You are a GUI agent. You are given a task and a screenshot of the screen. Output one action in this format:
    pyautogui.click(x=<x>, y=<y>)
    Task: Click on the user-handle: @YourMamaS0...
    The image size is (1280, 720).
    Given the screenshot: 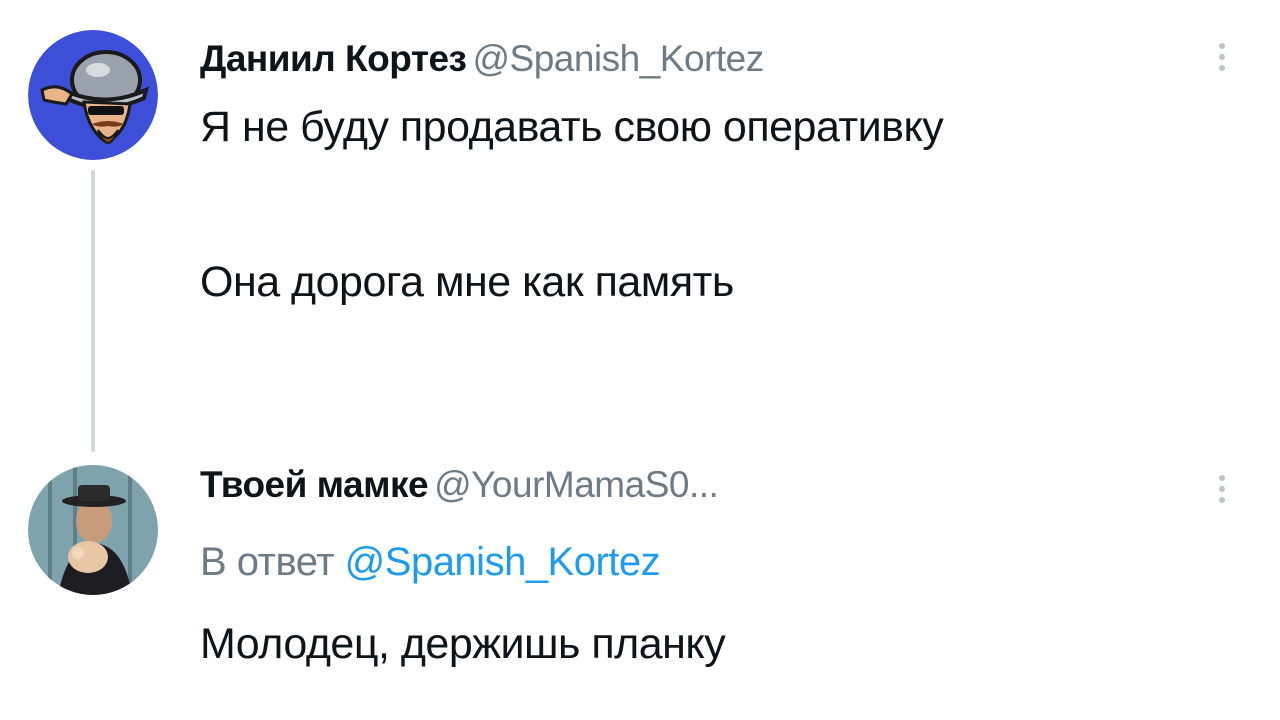 What is the action you would take?
    pyautogui.click(x=576, y=484)
    